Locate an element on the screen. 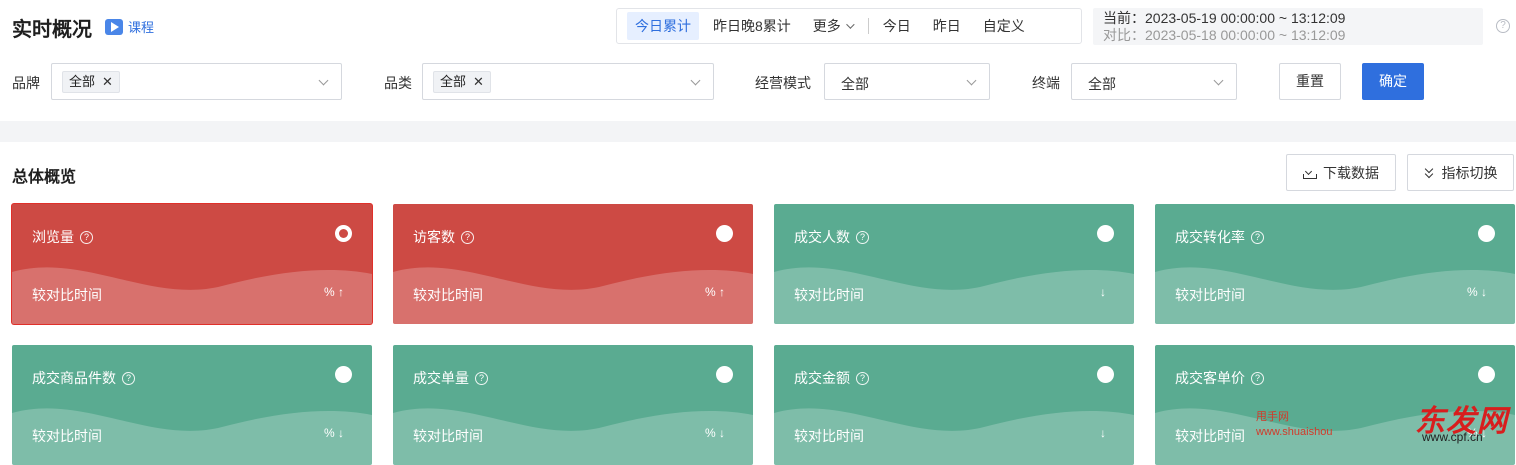 This screenshot has width=1516, height=465. section-divider is located at coordinates (758, 131).